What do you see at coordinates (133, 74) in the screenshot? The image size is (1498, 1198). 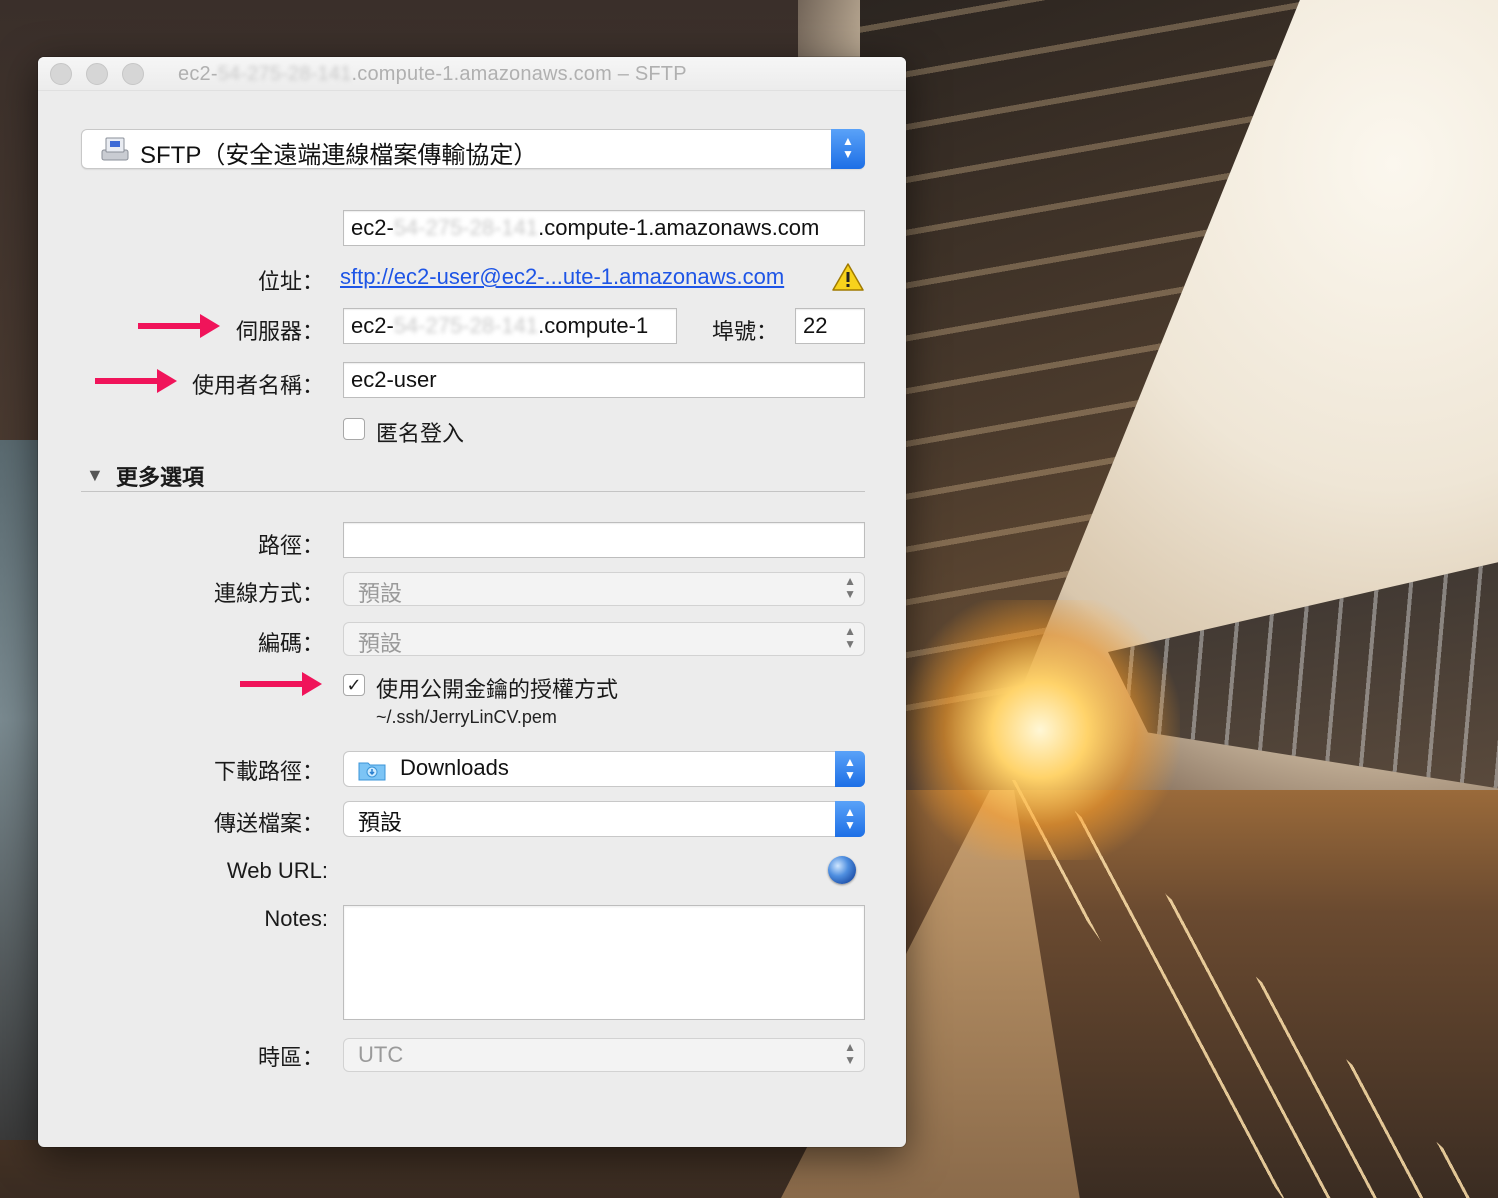 I see `zoom-button` at bounding box center [133, 74].